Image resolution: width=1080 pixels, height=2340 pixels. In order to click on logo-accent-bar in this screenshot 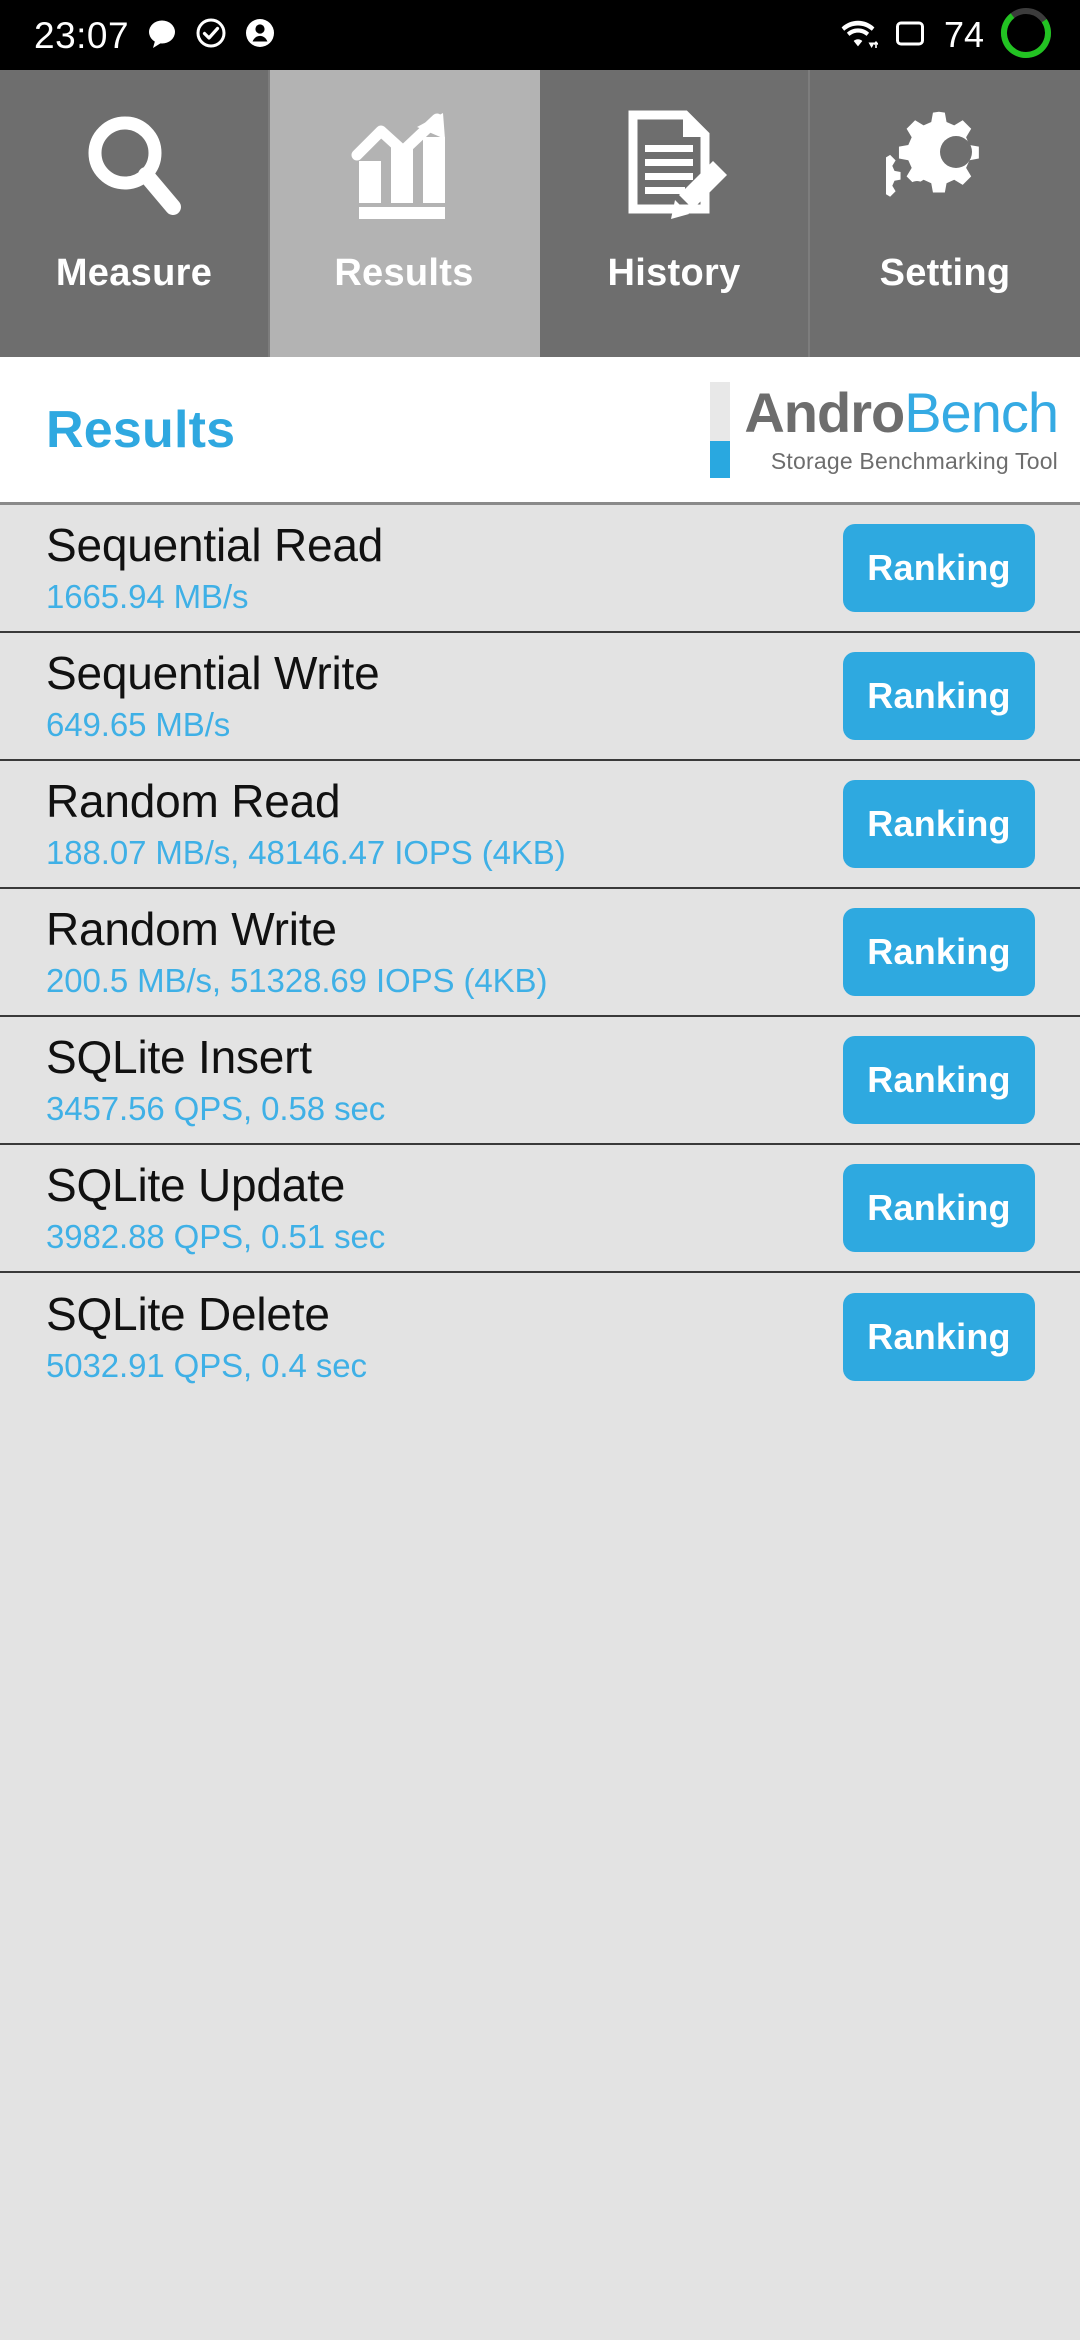, I will do `click(720, 429)`.